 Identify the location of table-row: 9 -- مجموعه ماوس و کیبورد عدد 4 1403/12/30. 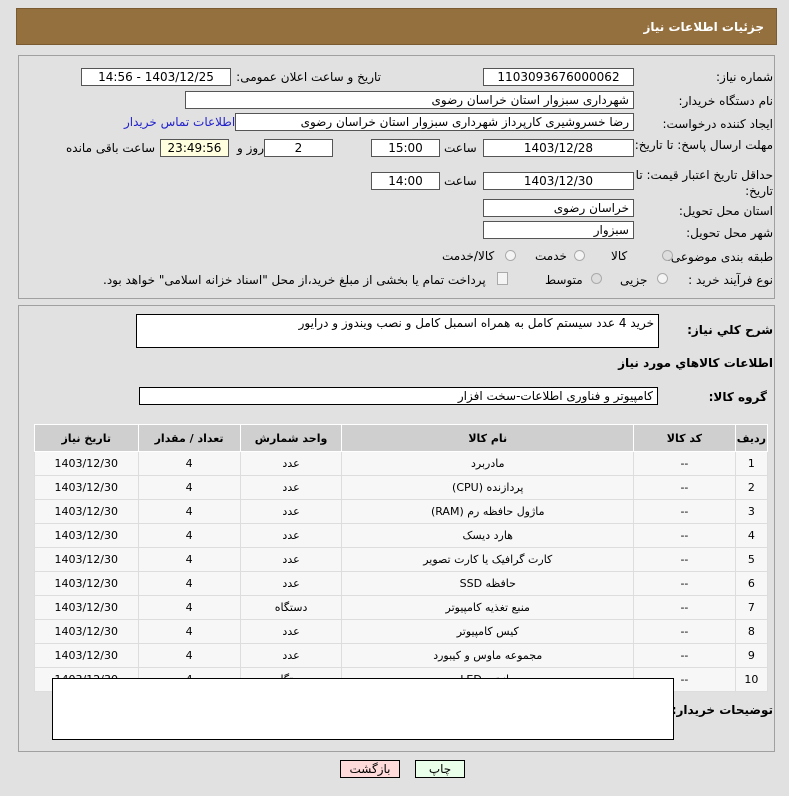
(401, 655).